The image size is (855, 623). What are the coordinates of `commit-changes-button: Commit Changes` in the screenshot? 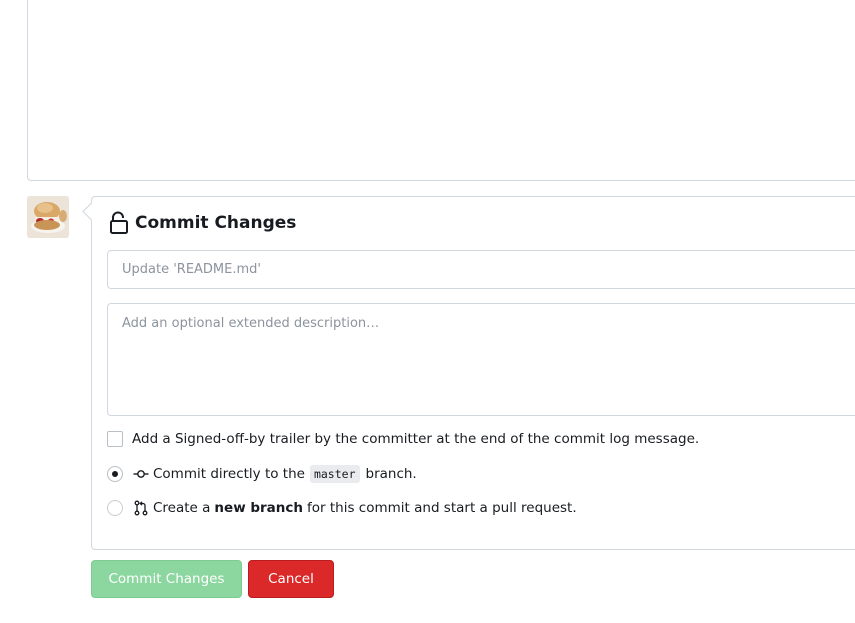 It's located at (166, 579).